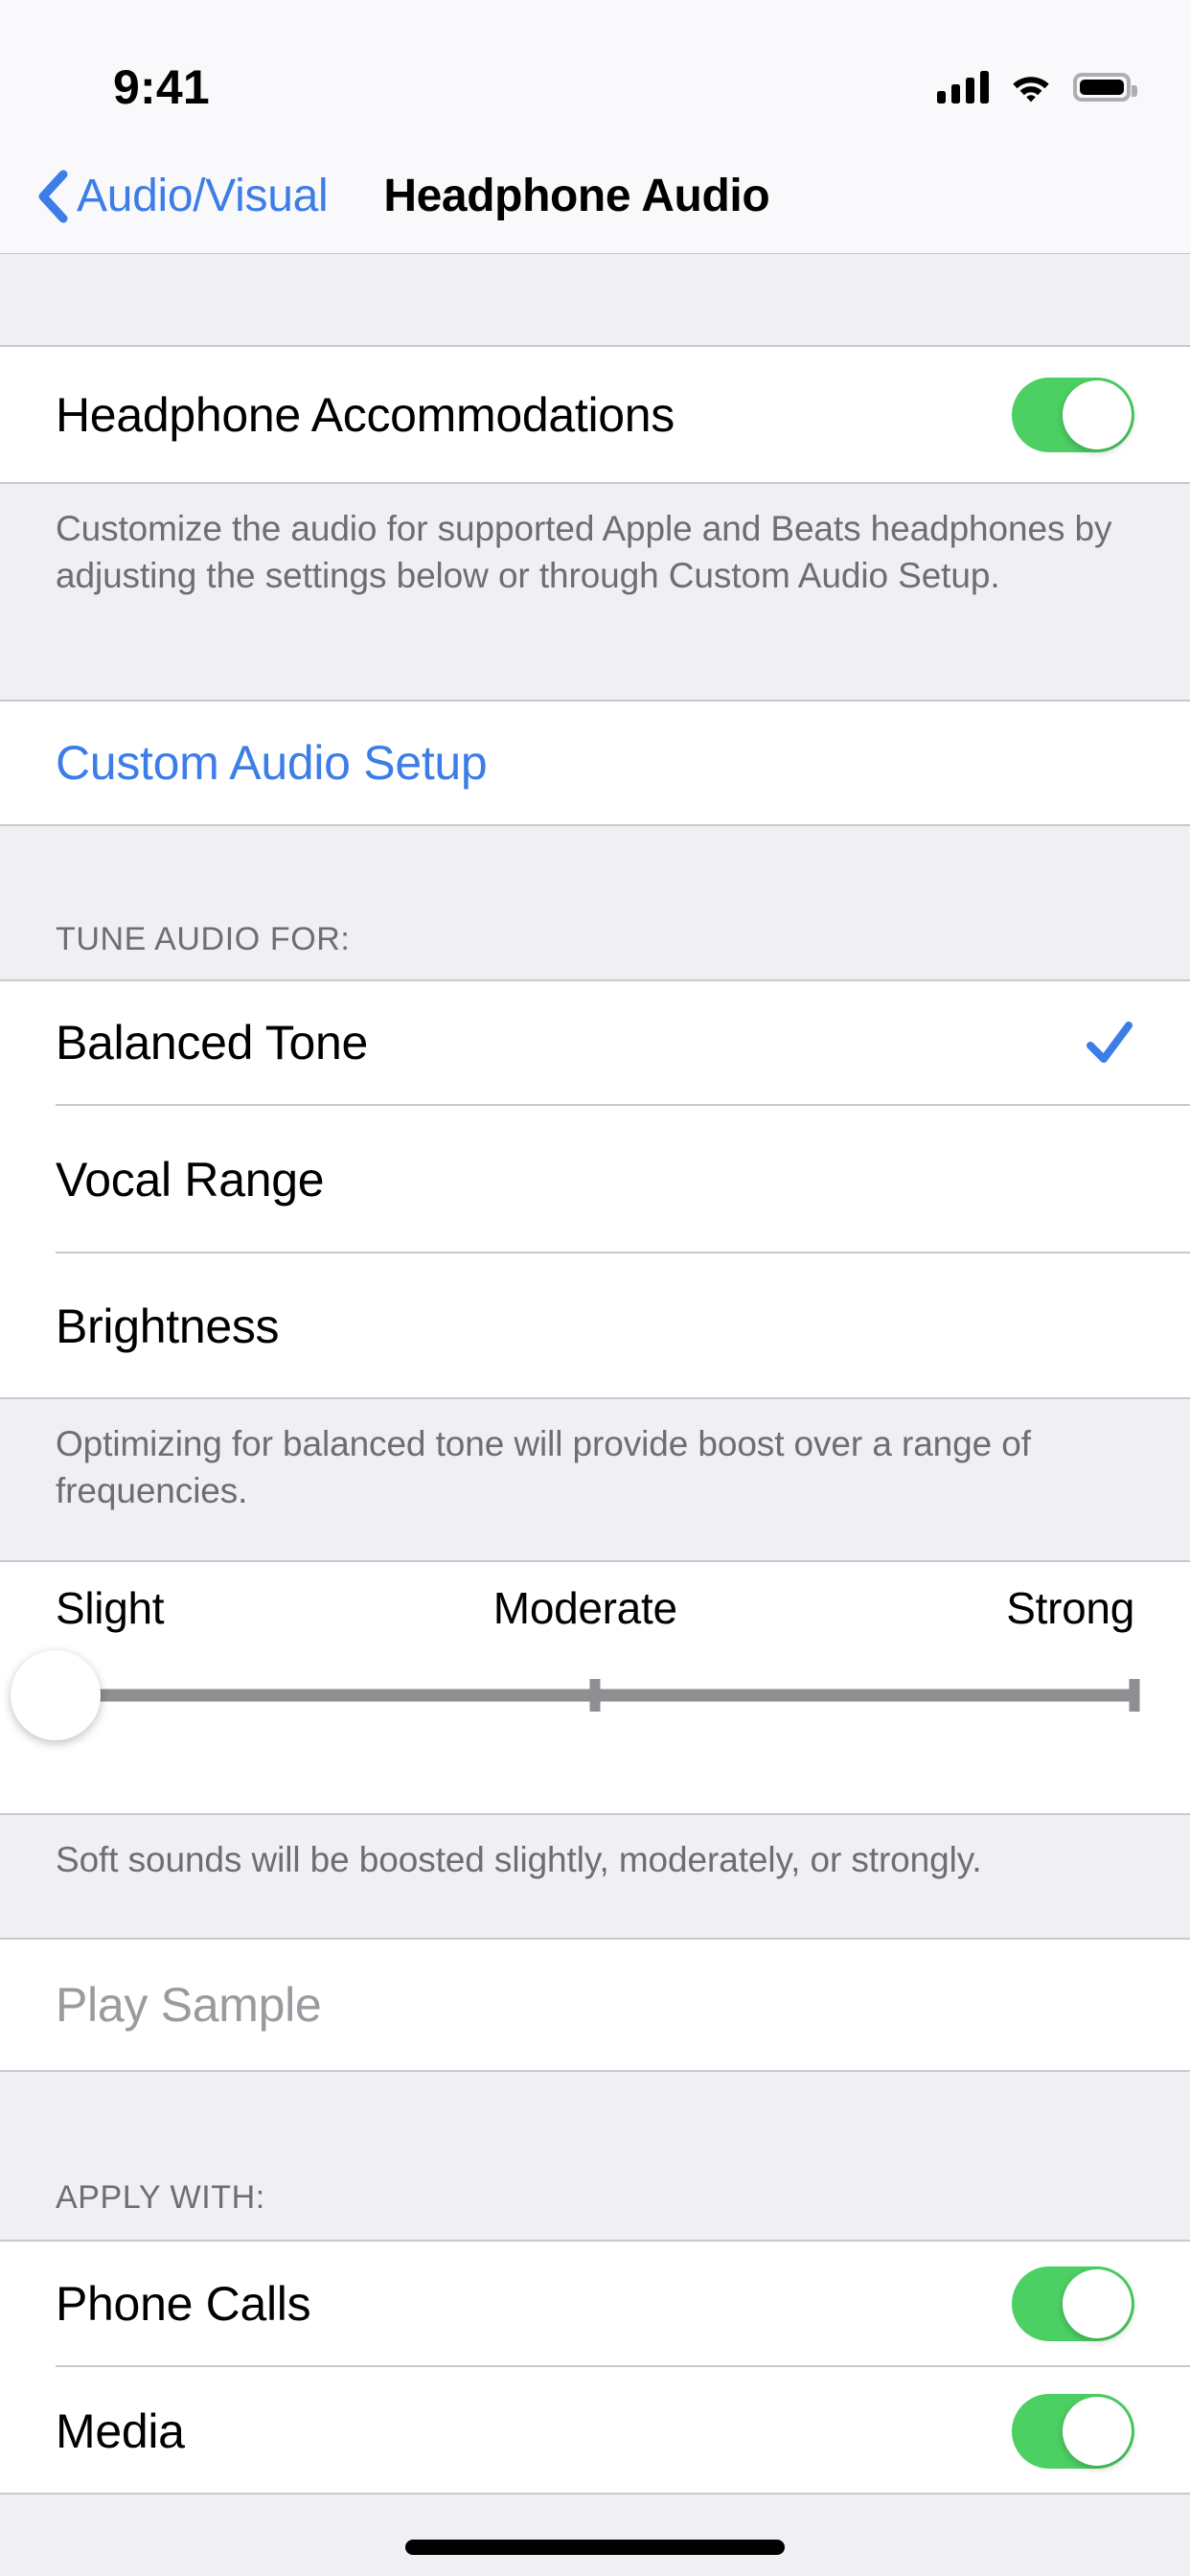 The image size is (1190, 2576). What do you see at coordinates (595, 1326) in the screenshot?
I see `row-brightness: Brightness` at bounding box center [595, 1326].